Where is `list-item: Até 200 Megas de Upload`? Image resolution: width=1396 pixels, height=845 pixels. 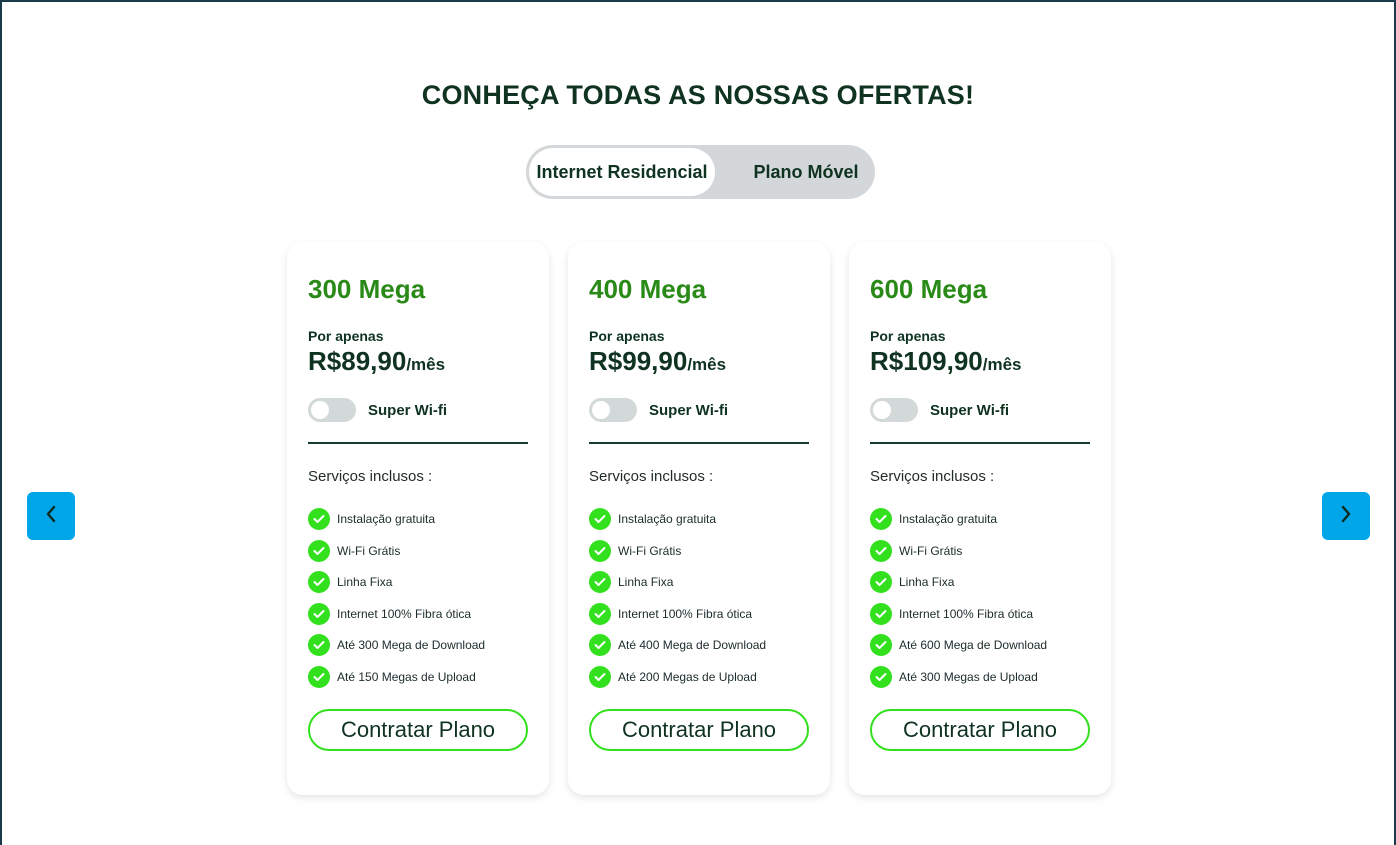 list-item: Até 200 Megas de Upload is located at coordinates (677, 676).